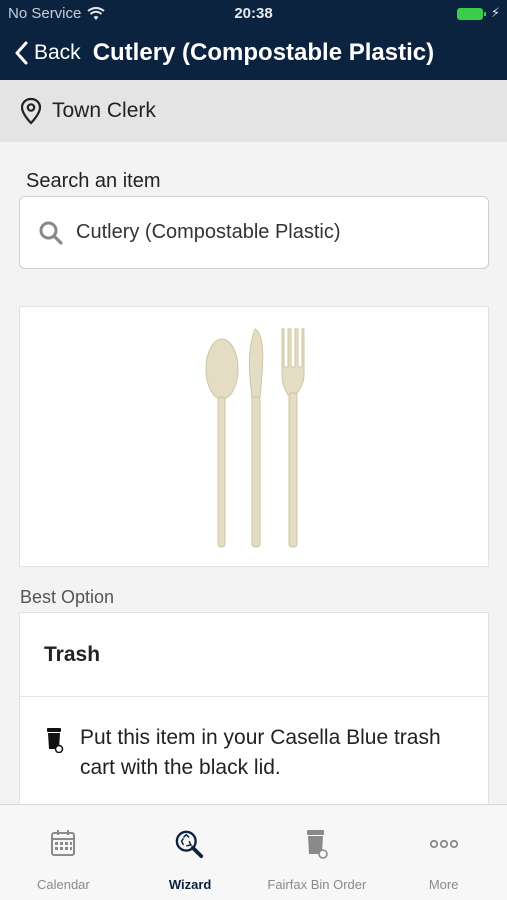  I want to click on search-input, so click(271, 232).